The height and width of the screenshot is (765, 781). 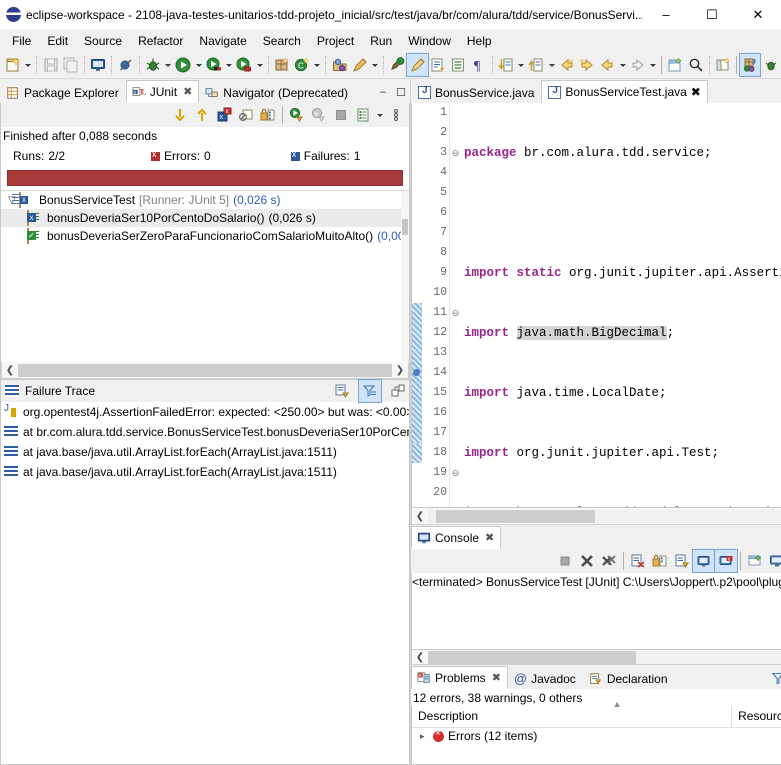 I want to click on toggle-block-selection-icon, so click(x=417, y=65).